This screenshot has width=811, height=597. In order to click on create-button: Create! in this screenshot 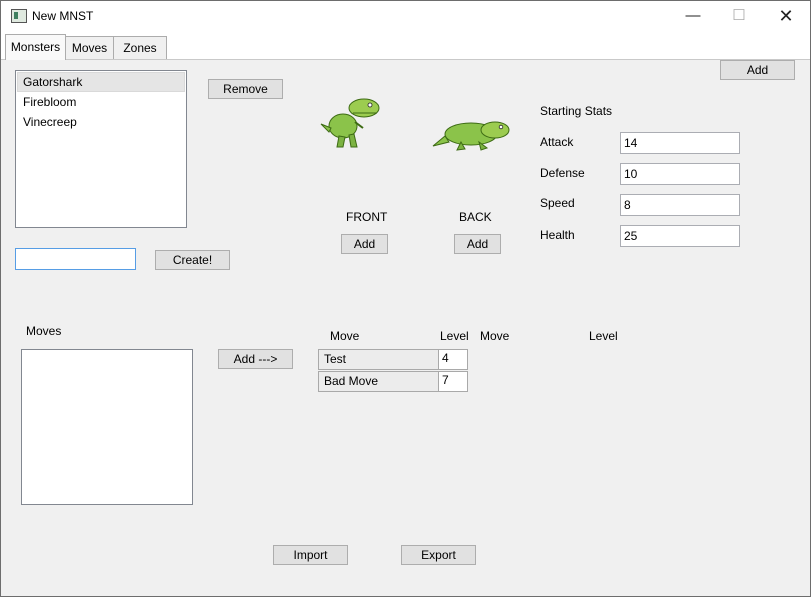, I will do `click(192, 260)`.